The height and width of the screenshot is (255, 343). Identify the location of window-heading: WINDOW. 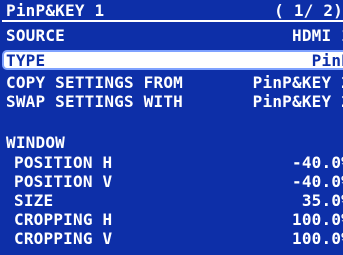
(35, 142).